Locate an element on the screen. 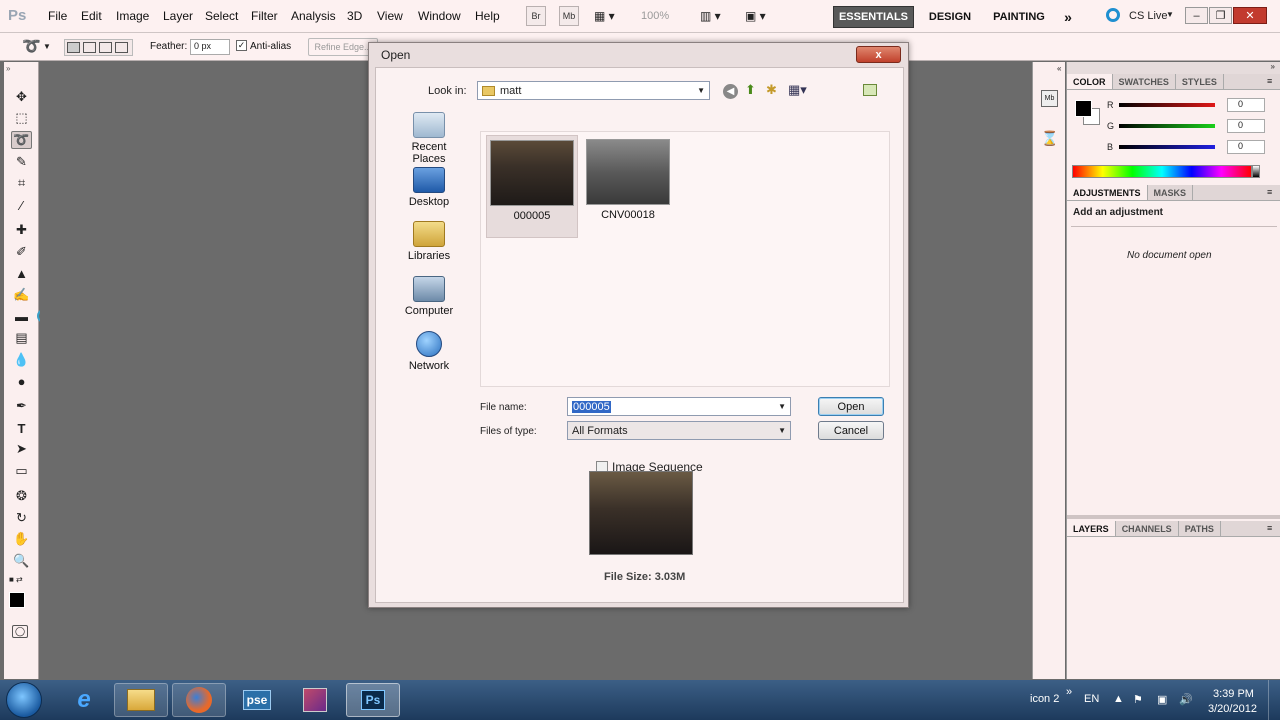  minimize-icon: – is located at coordinates (1196, 15).